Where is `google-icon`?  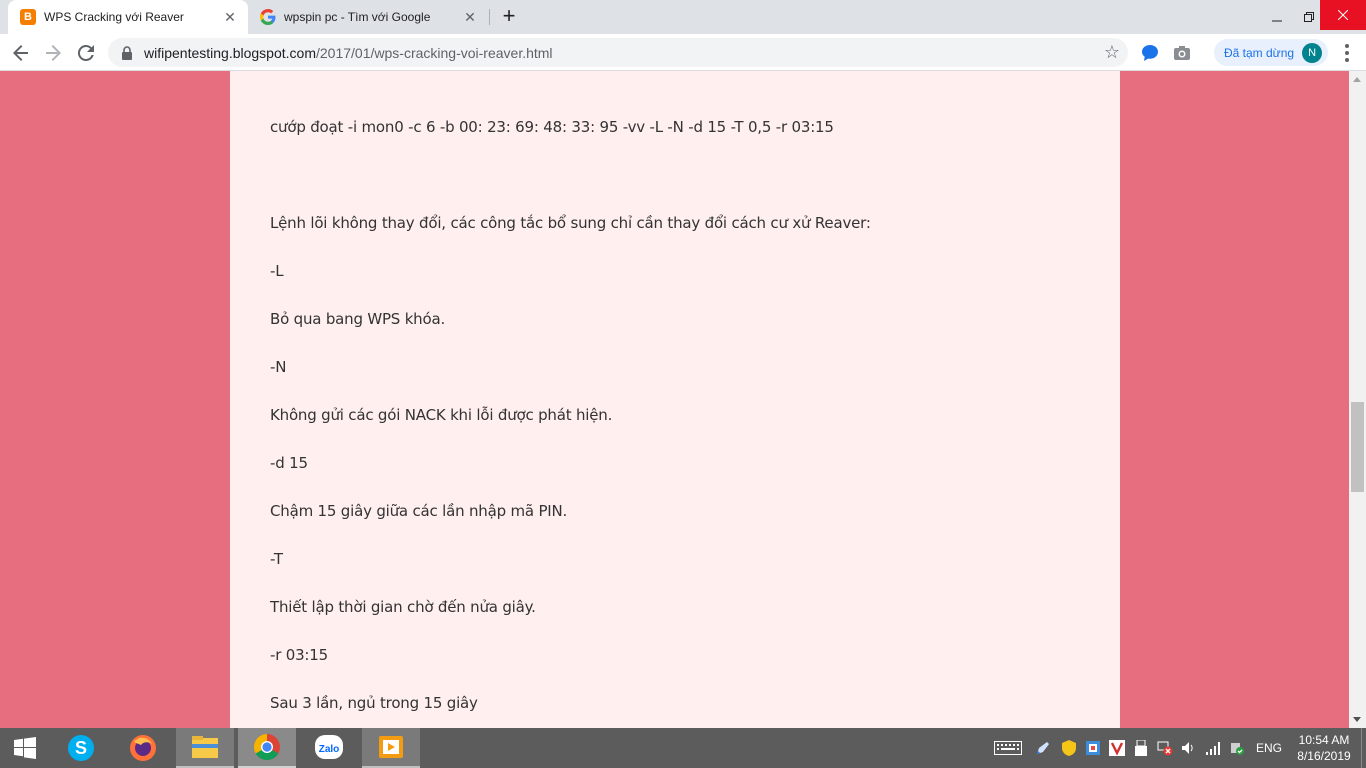 google-icon is located at coordinates (268, 17).